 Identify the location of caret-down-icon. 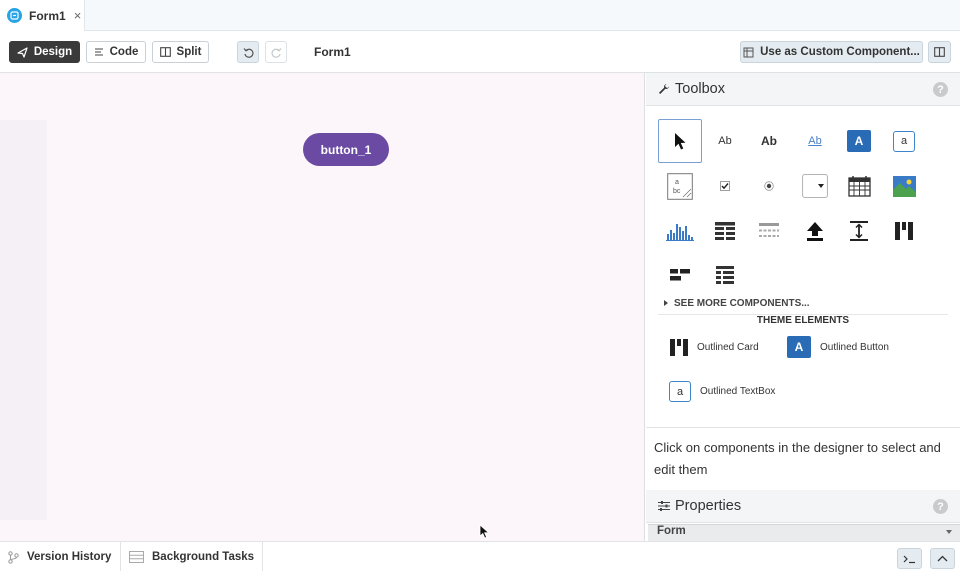
(949, 532).